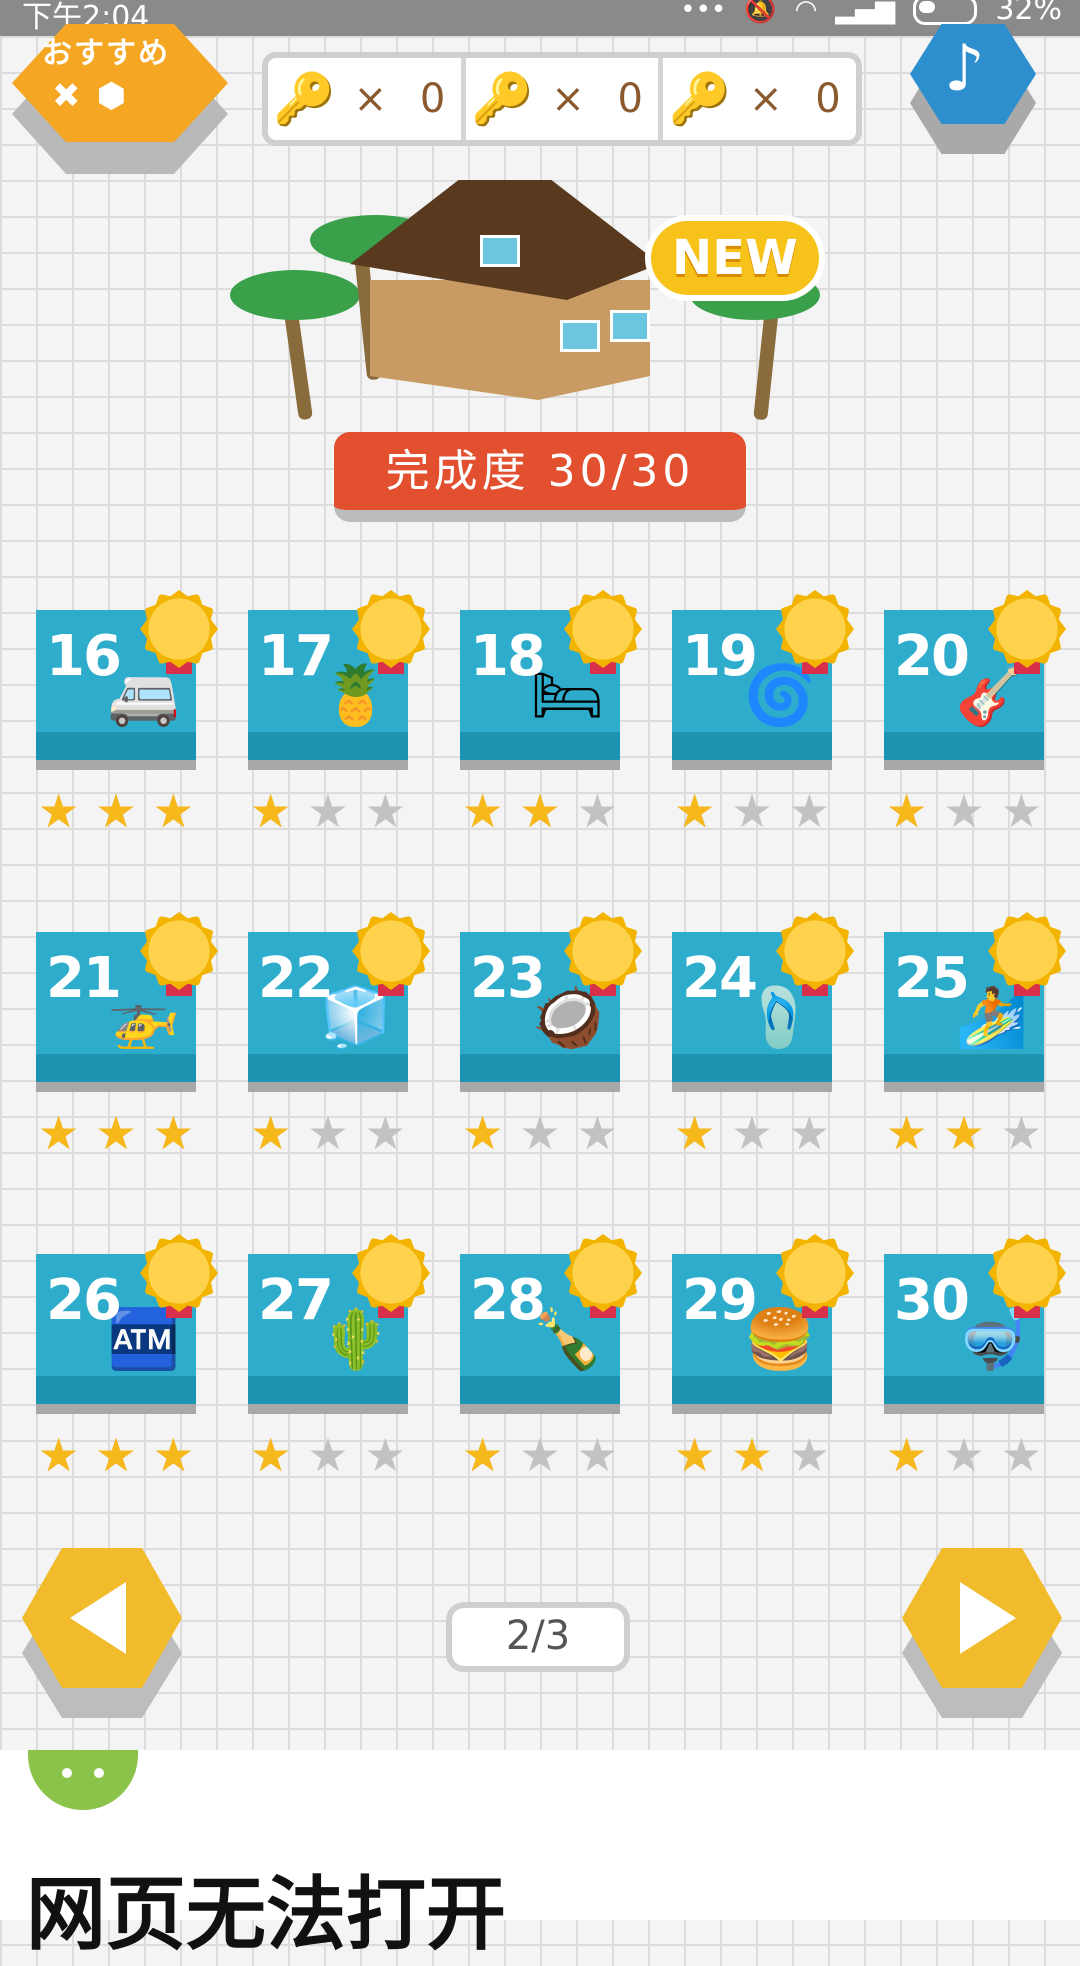 The width and height of the screenshot is (1080, 1966). I want to click on level-card: 🥥 23 ★ ★ ★, so click(551, 1034).